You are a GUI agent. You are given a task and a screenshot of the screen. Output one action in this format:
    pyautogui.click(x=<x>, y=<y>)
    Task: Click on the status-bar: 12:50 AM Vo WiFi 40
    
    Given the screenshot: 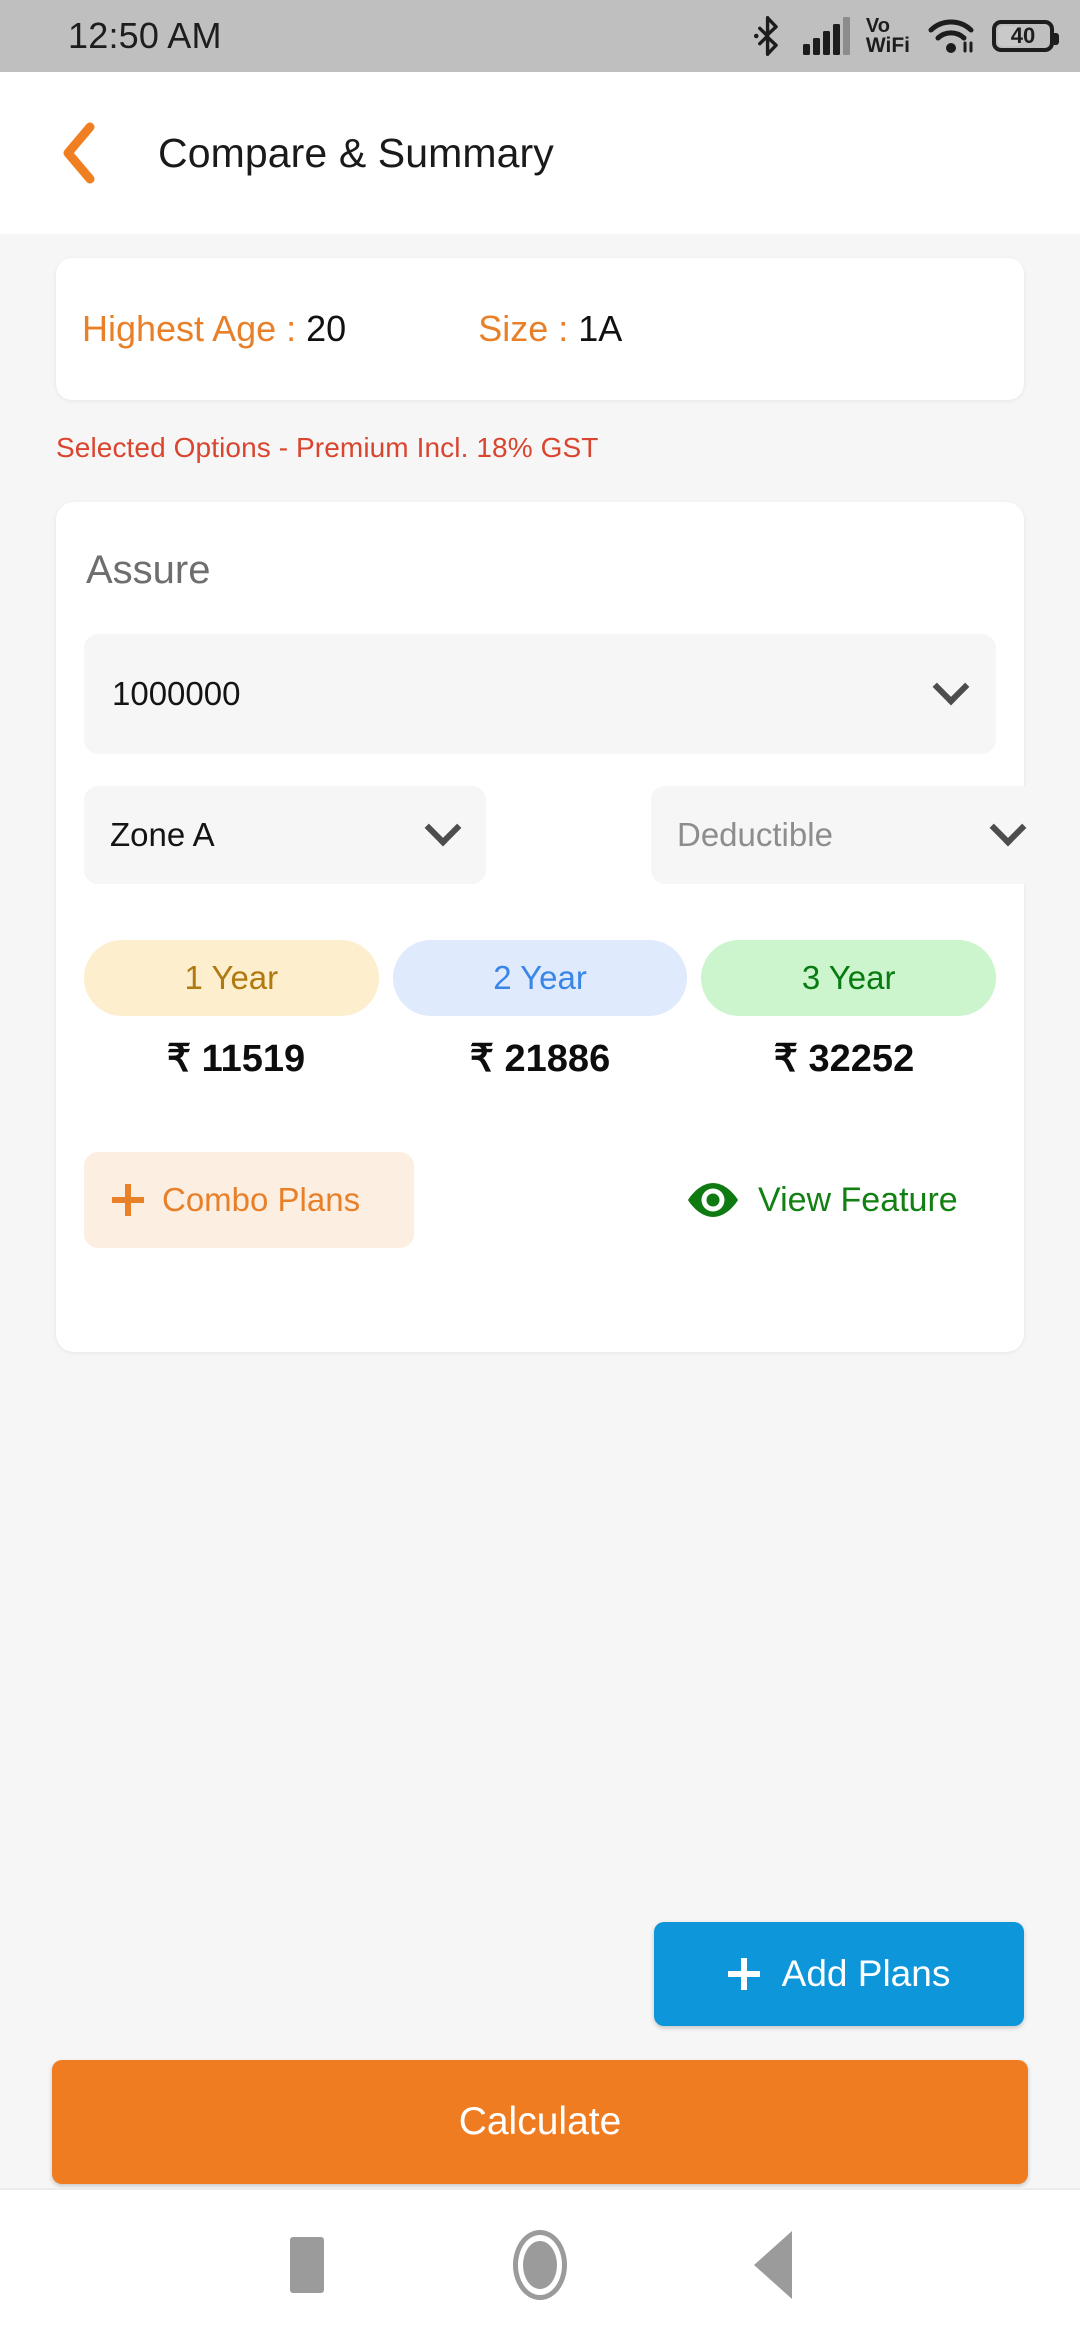 What is the action you would take?
    pyautogui.click(x=540, y=36)
    